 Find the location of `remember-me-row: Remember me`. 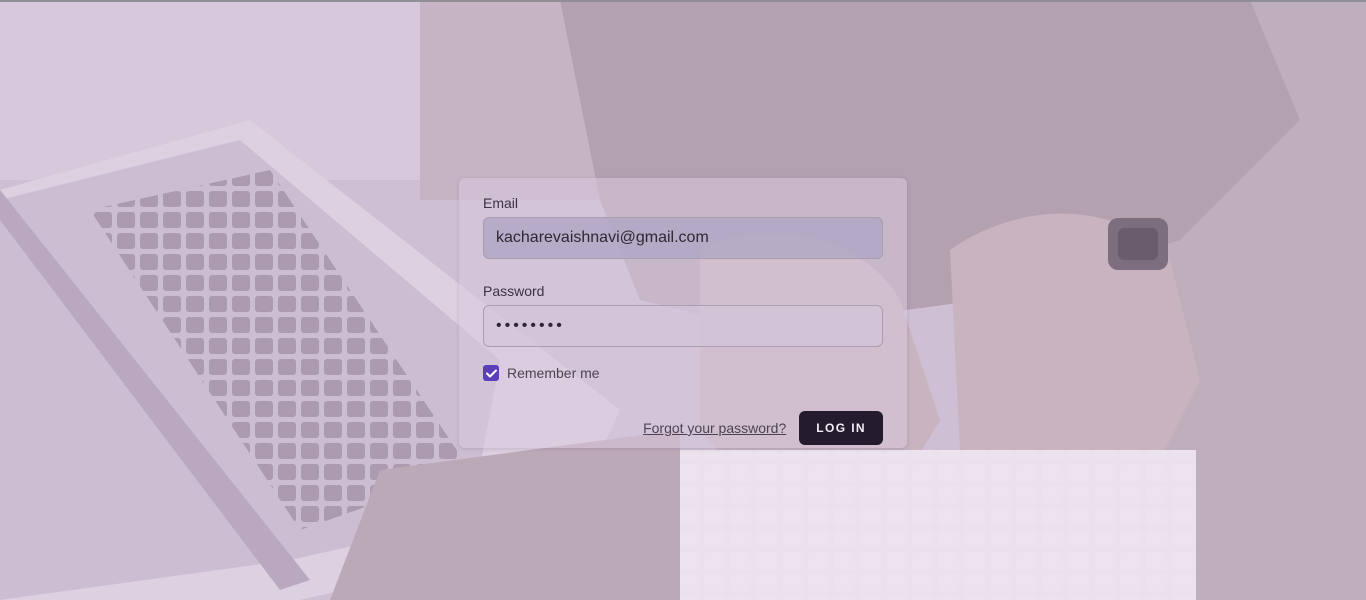

remember-me-row: Remember me is located at coordinates (683, 373).